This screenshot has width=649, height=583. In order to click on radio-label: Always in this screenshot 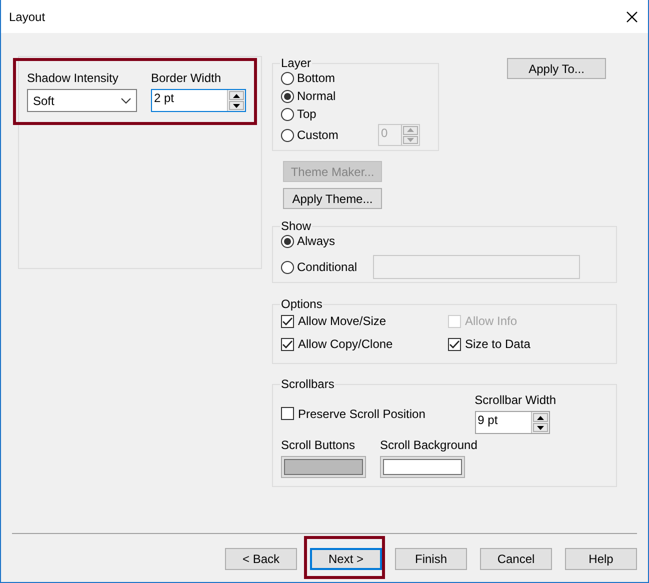, I will do `click(316, 241)`.